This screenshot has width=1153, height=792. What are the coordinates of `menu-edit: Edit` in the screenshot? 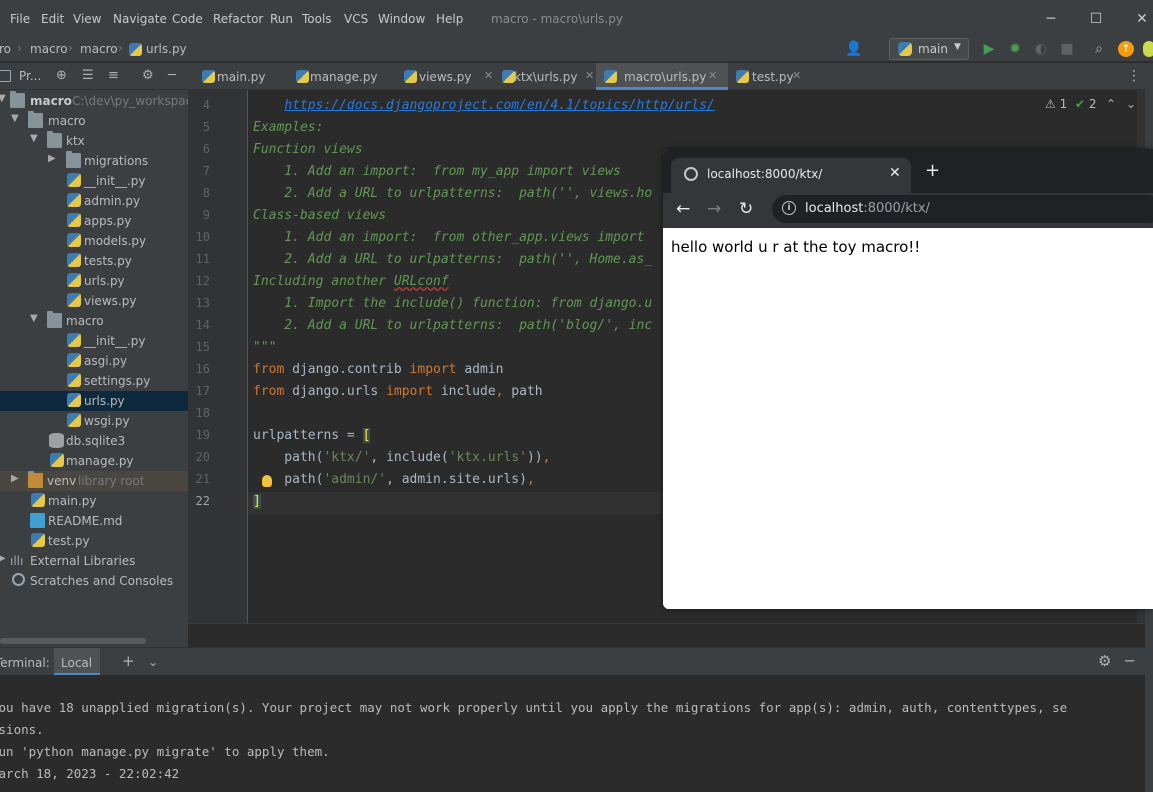 It's located at (52, 19).